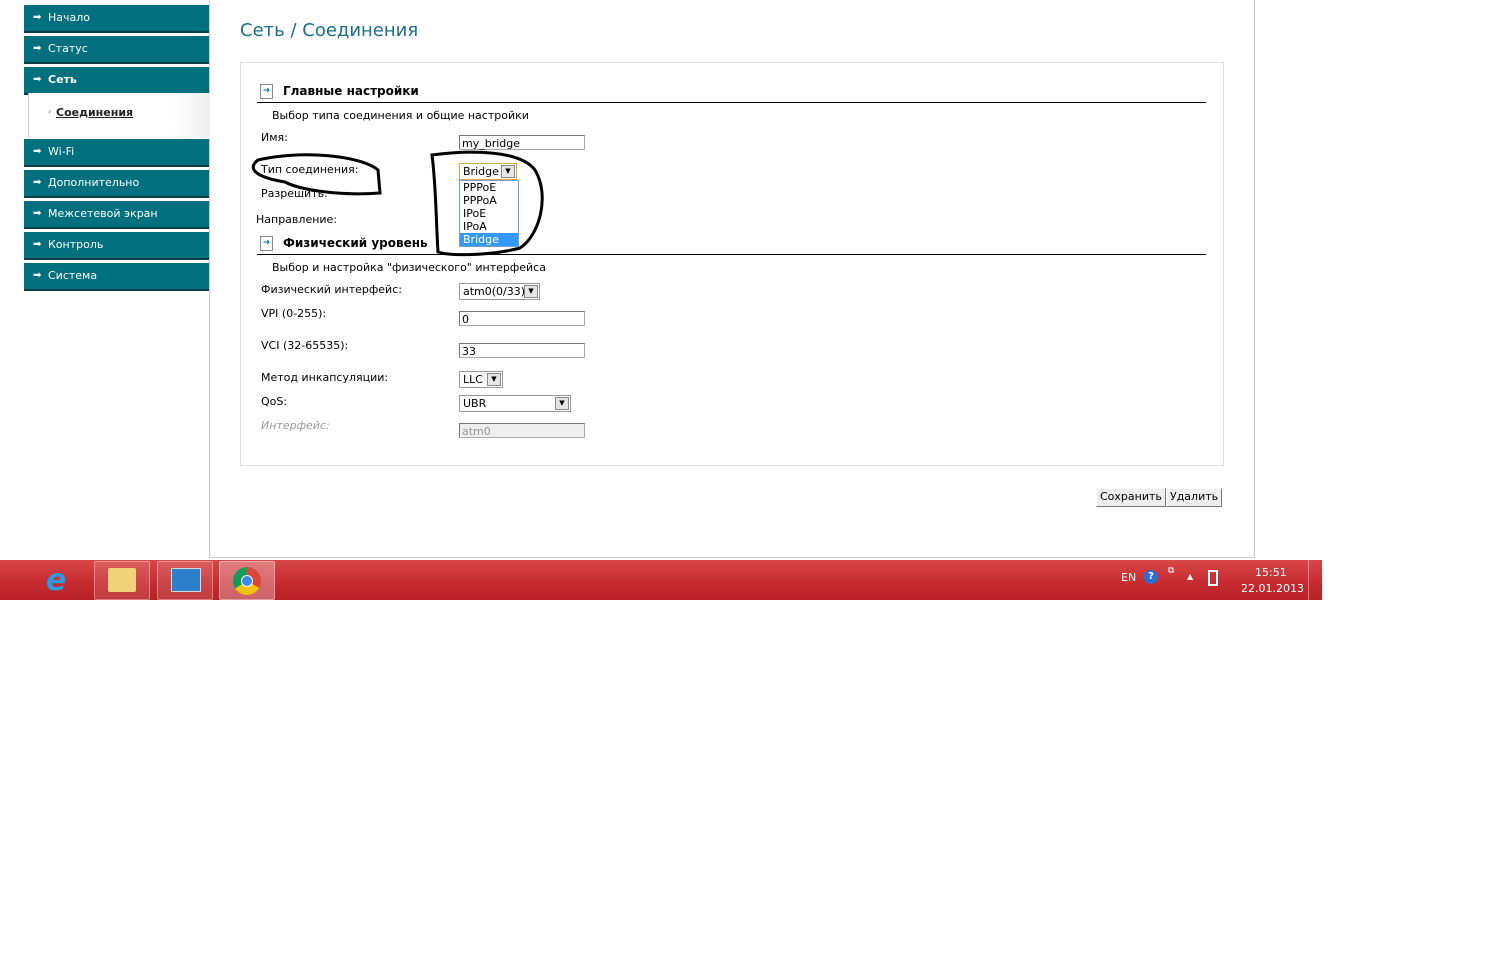  What do you see at coordinates (481, 379) in the screenshot?
I see `encapsulation-select: LLC ▼` at bounding box center [481, 379].